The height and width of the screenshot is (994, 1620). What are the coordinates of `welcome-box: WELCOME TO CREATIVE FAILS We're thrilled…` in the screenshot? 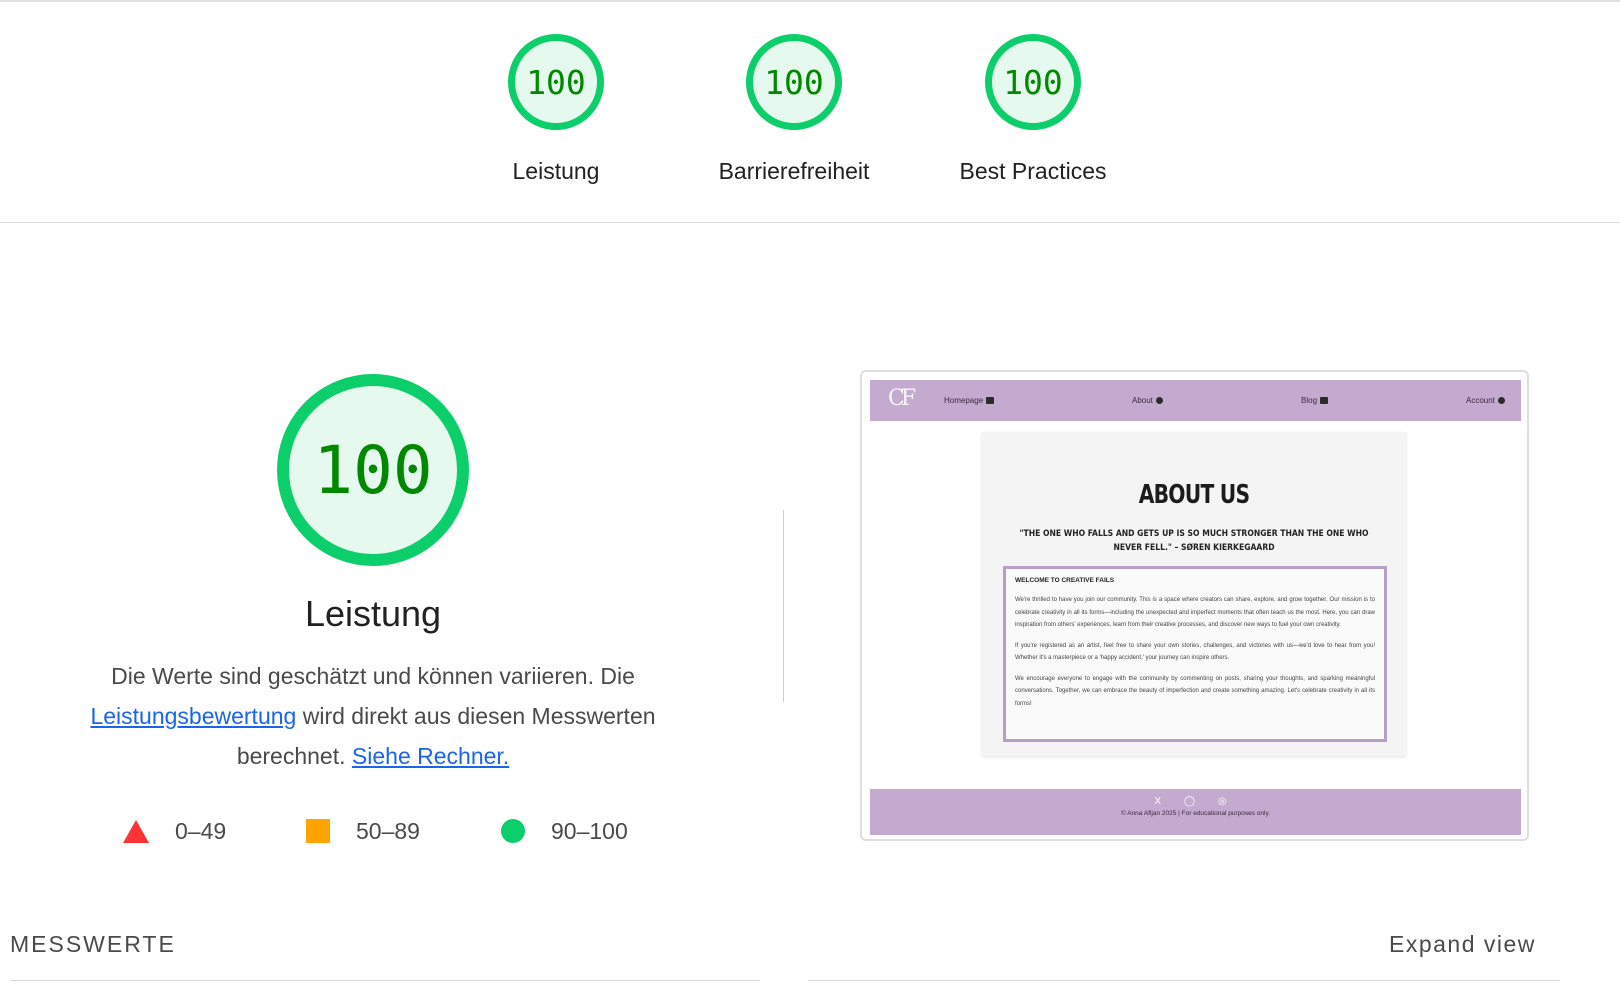 It's located at (1195, 654).